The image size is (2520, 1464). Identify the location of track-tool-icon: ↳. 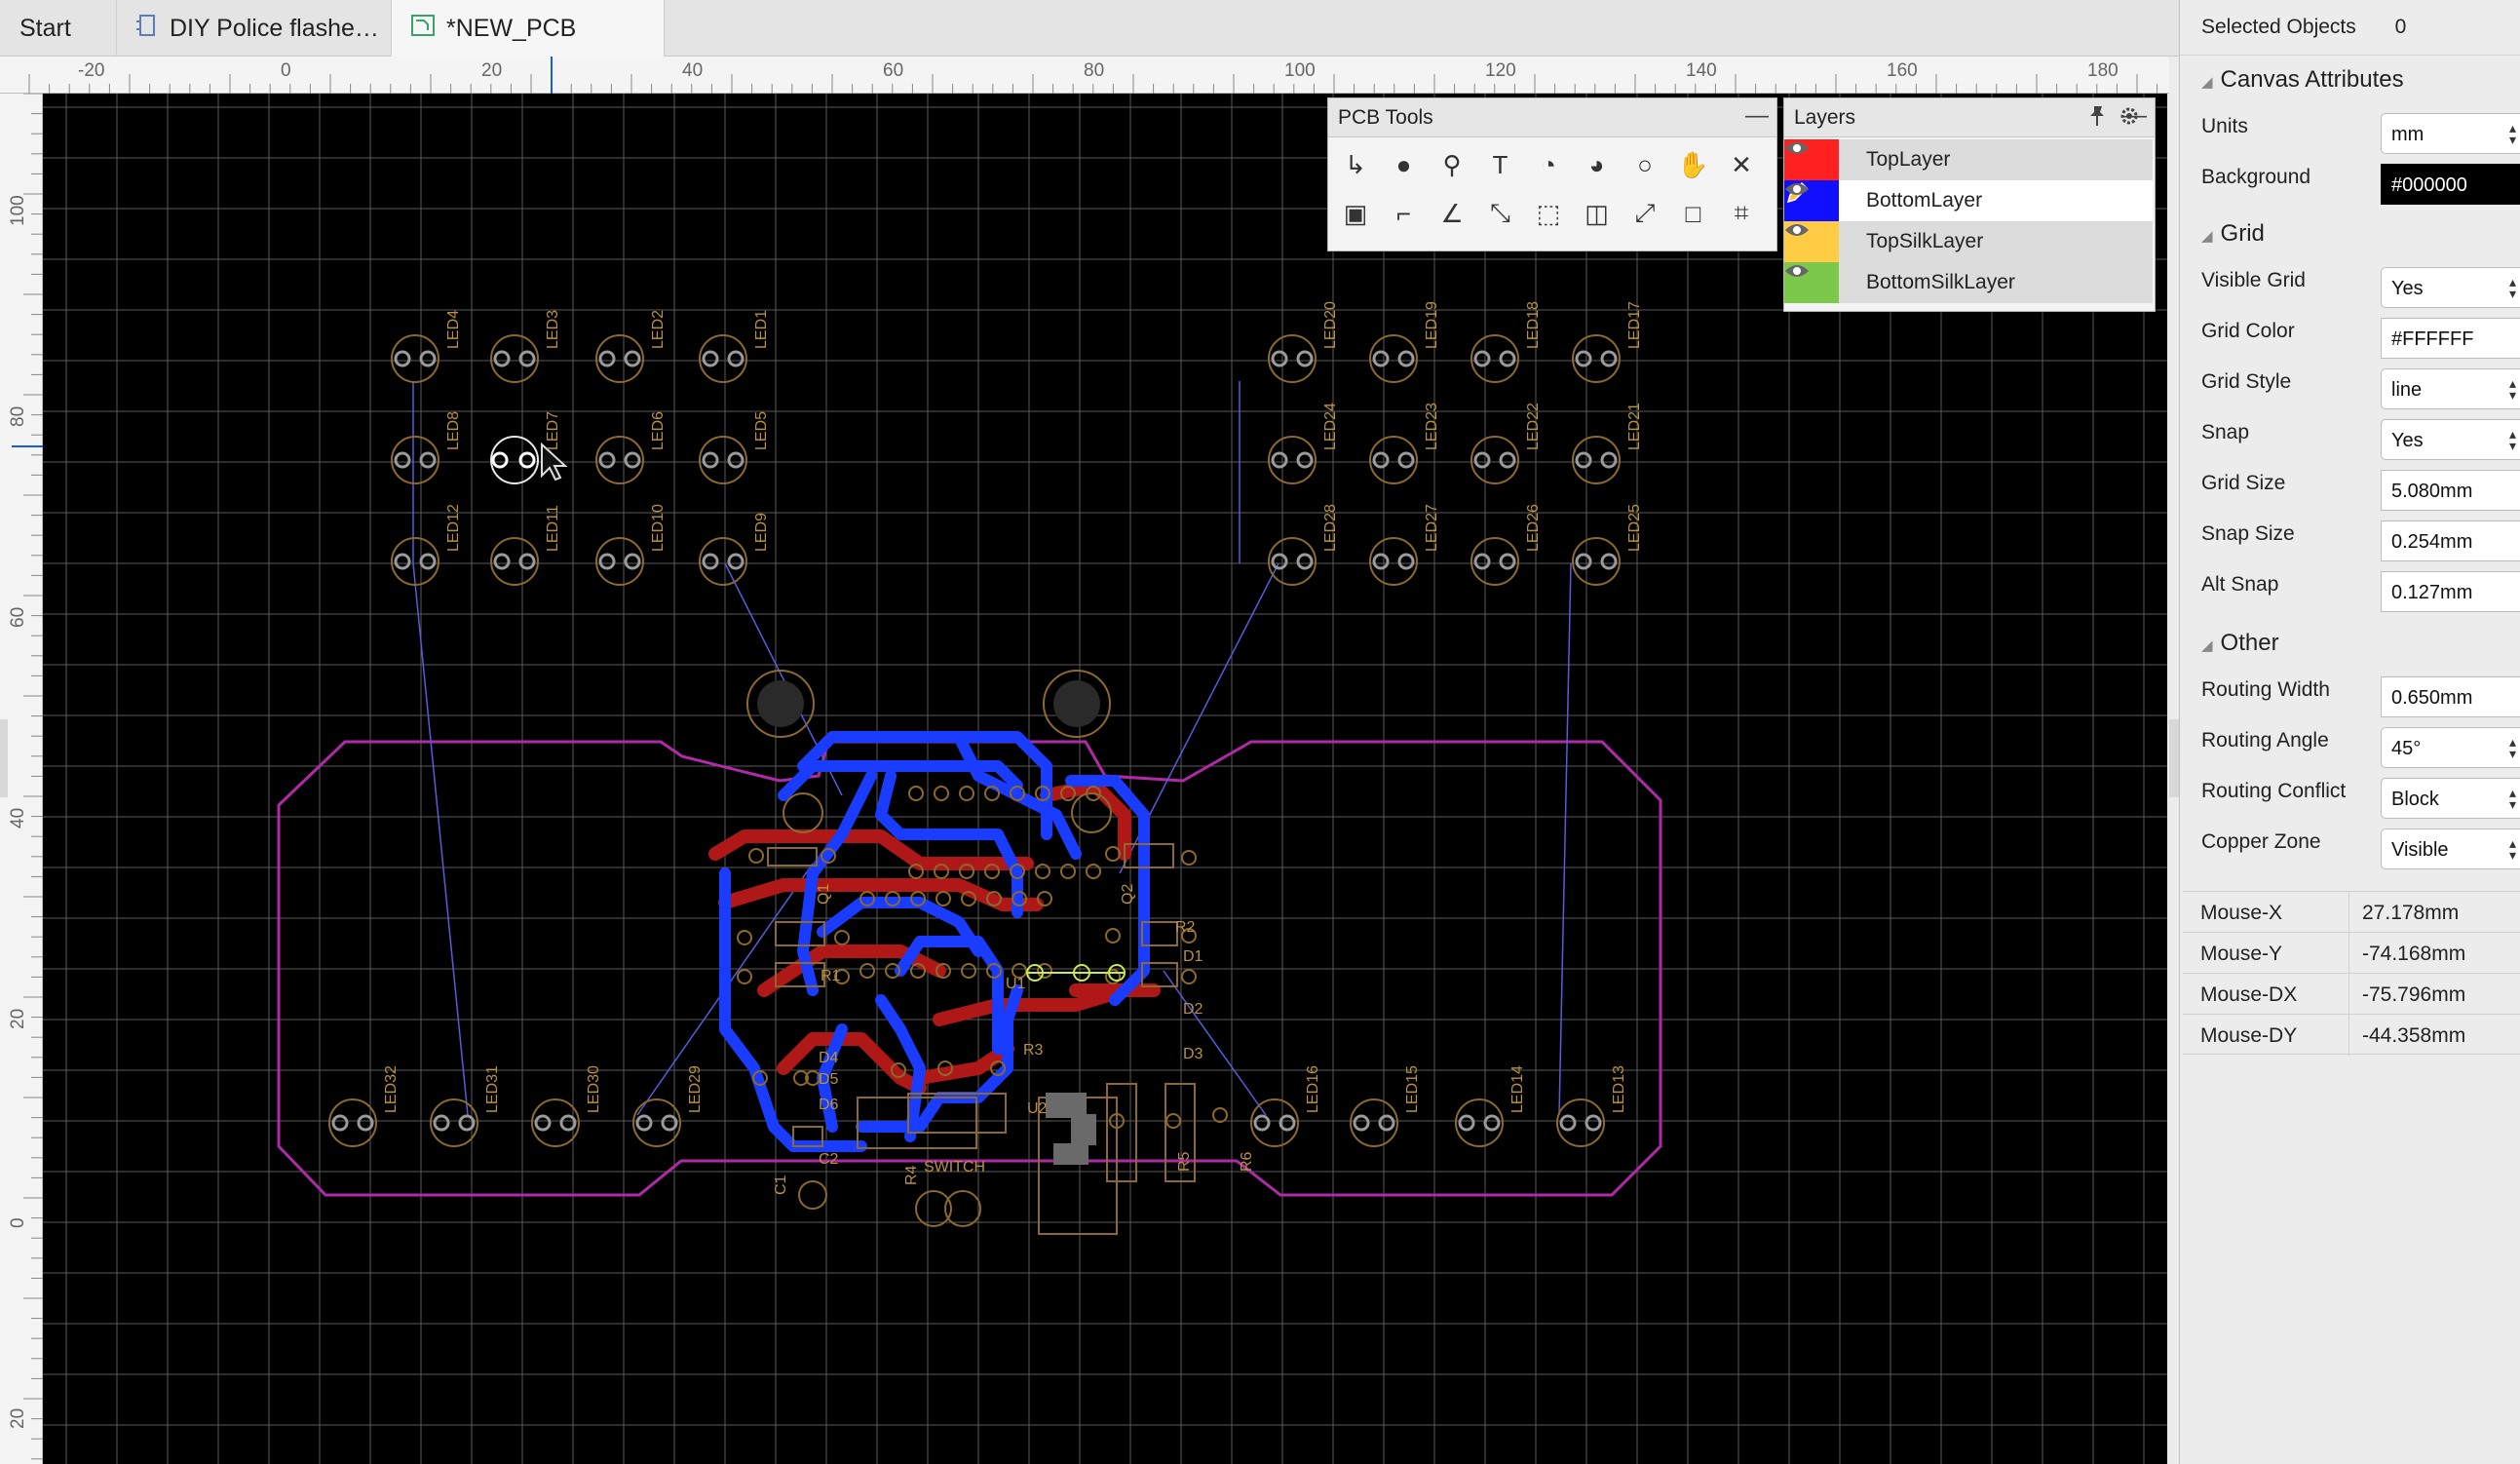
(1355, 164).